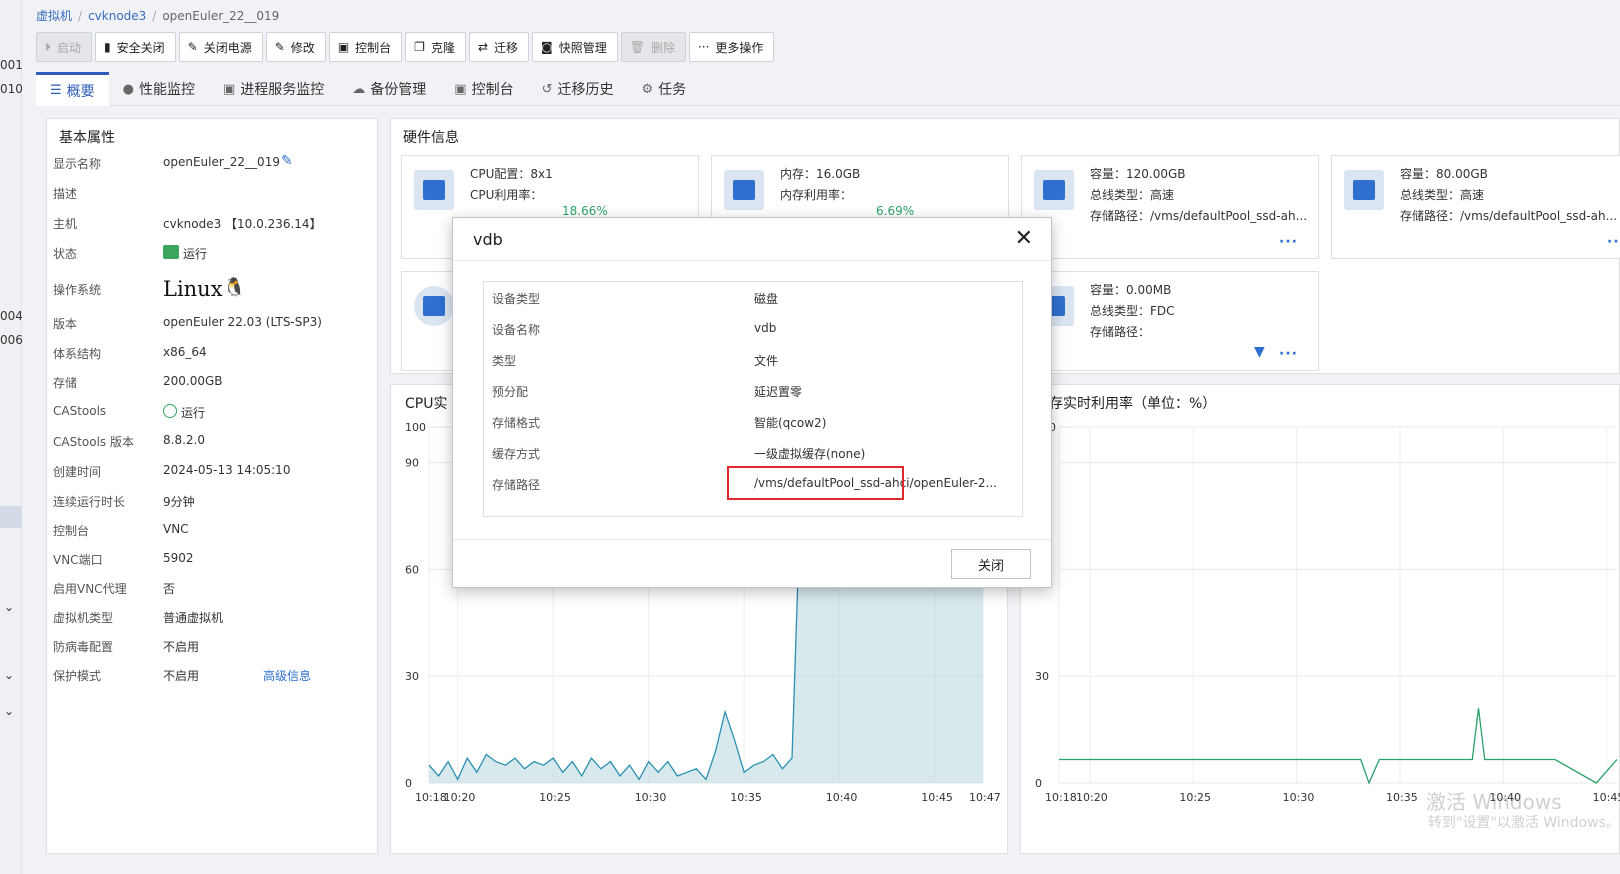 The image size is (1620, 874). What do you see at coordinates (412, 676) in the screenshot?
I see `y-tick-label: 30` at bounding box center [412, 676].